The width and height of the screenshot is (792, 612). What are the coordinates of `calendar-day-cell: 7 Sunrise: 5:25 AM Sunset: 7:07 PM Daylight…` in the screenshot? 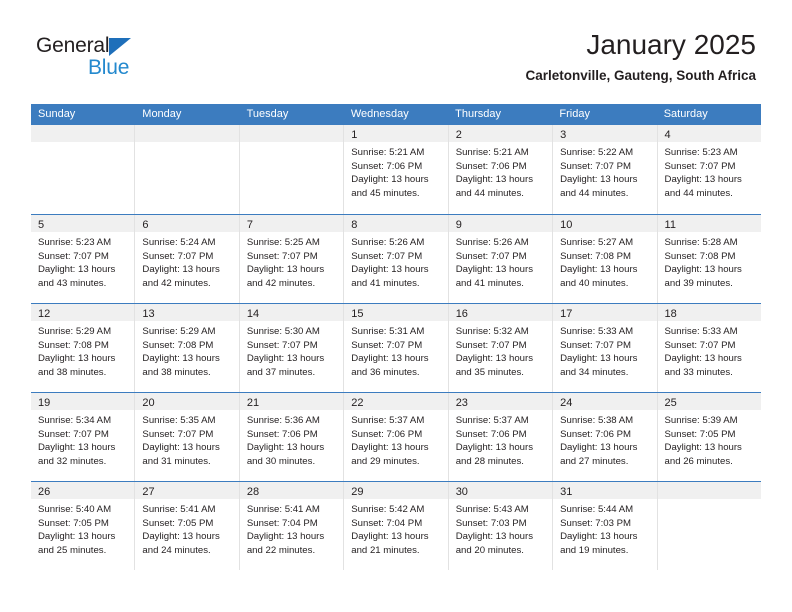 It's located at (292, 259).